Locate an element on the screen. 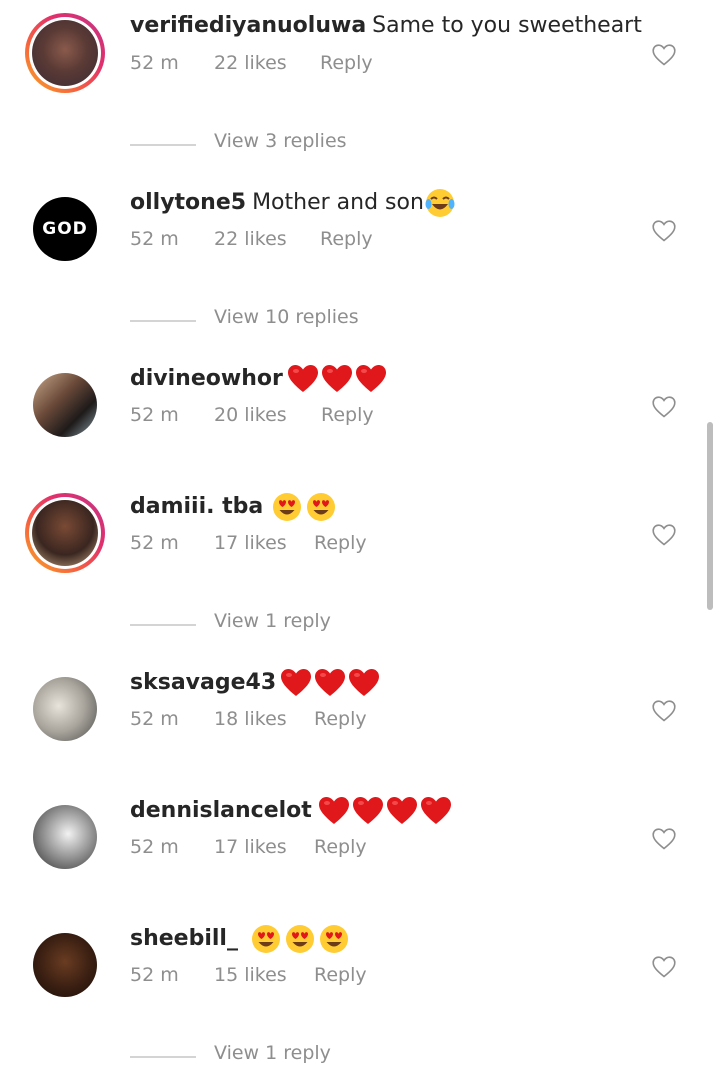  comment-username: ollytone5 is located at coordinates (188, 203).